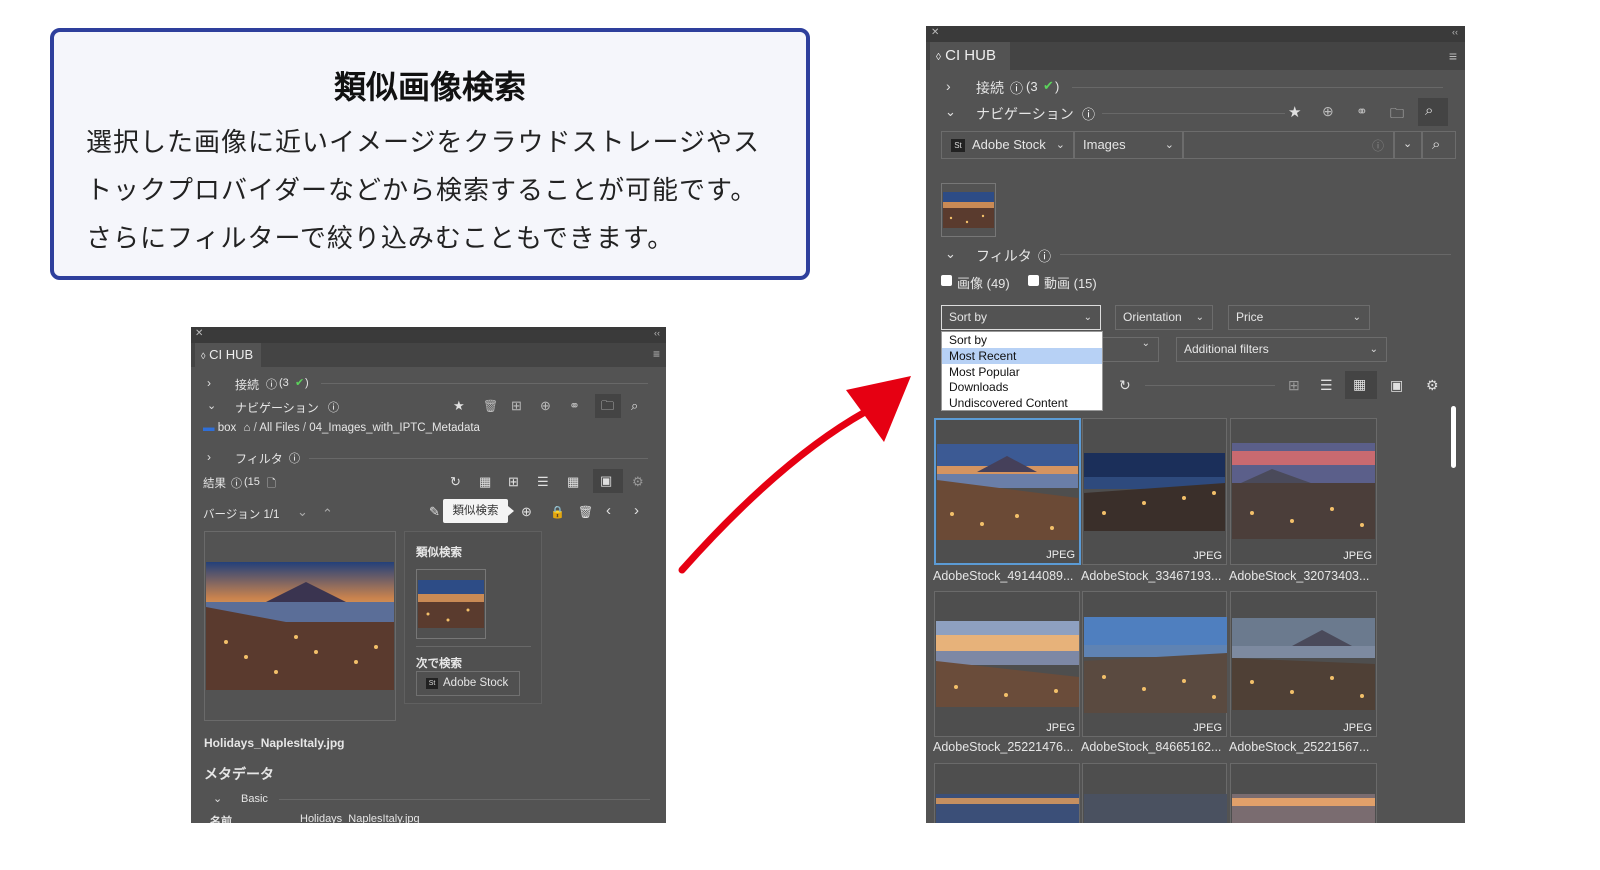  Describe the element at coordinates (259, 459) in the screenshot. I see `filter-label: フィルタ` at that location.